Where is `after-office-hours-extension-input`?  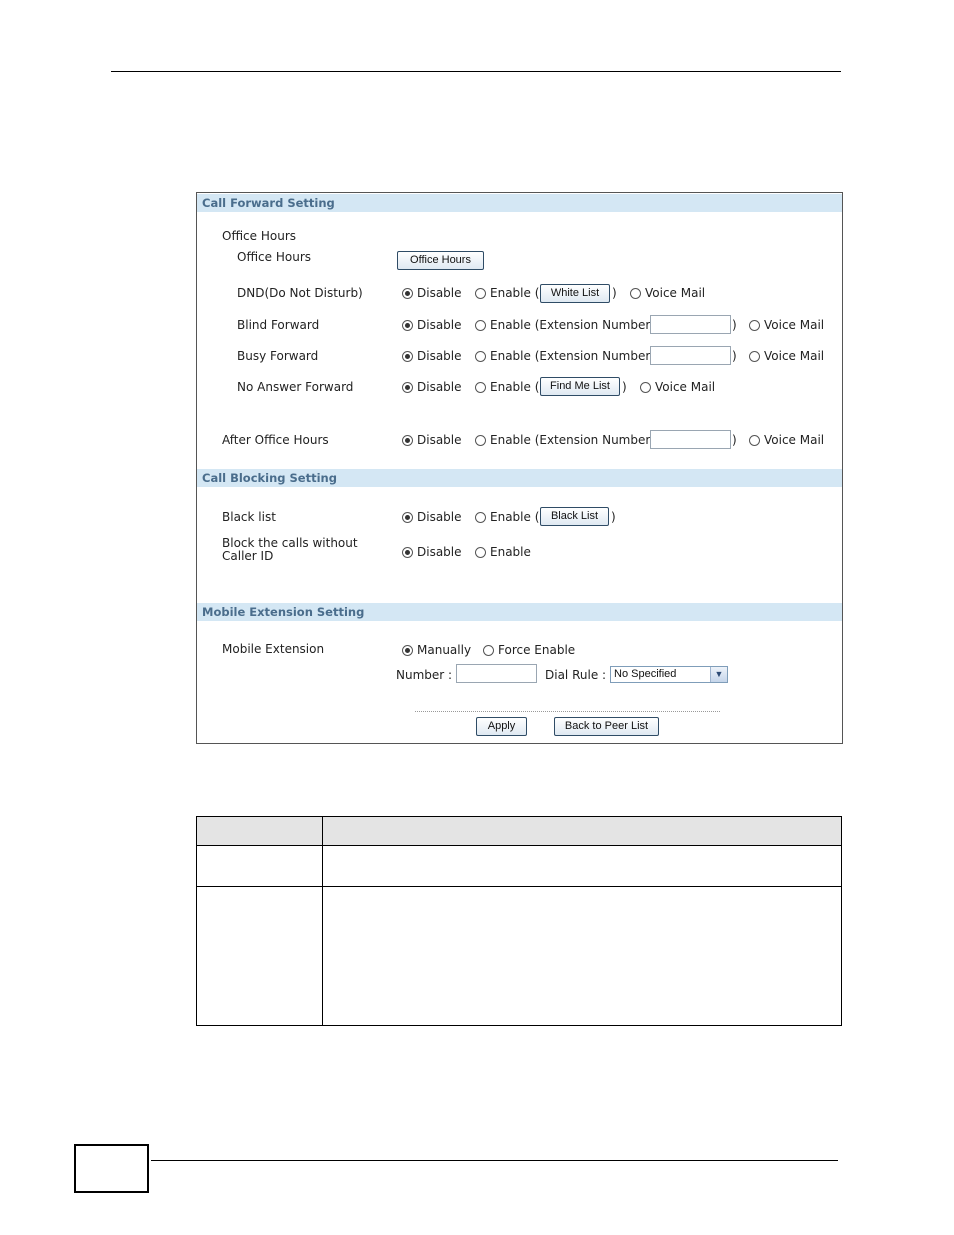
after-office-hours-extension-input is located at coordinates (690, 439).